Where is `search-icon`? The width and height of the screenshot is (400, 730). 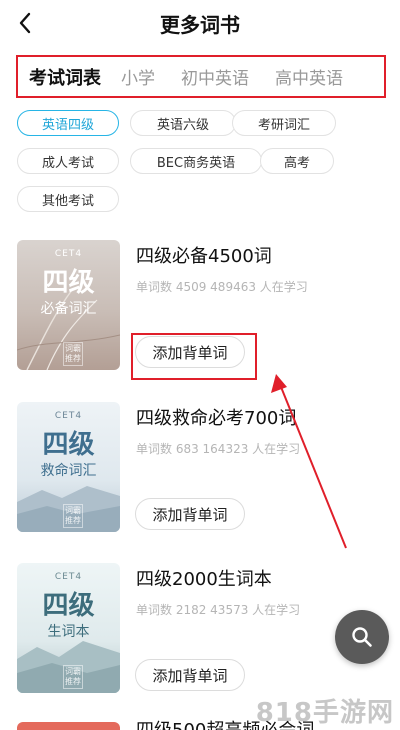
search-icon is located at coordinates (362, 637).